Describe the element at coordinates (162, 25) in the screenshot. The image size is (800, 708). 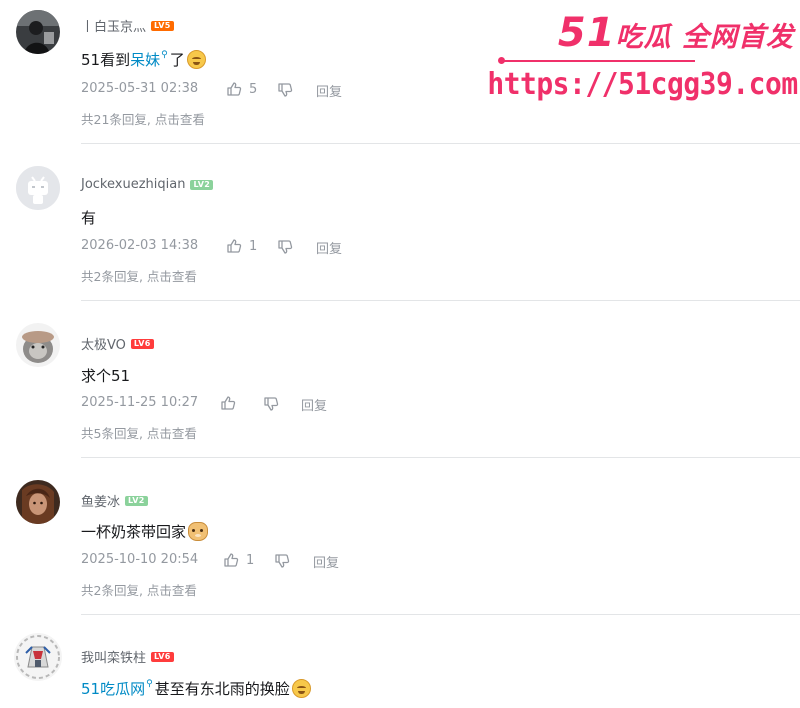
I see `level-badge: LV5` at that location.